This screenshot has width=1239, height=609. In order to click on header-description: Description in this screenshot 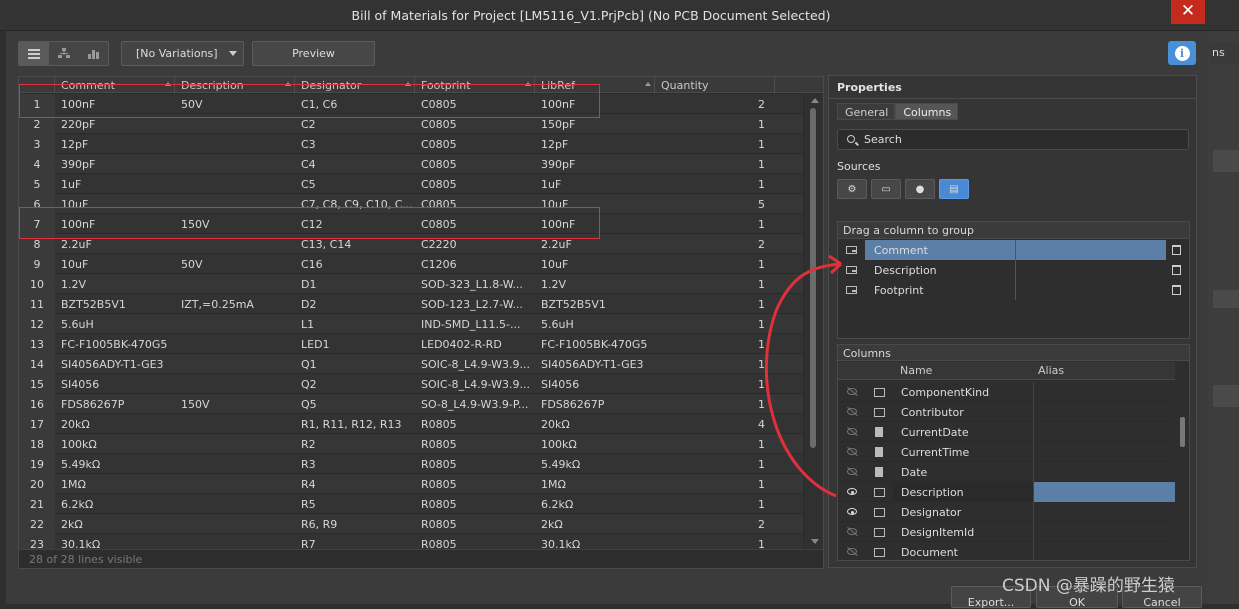, I will do `click(235, 85)`.